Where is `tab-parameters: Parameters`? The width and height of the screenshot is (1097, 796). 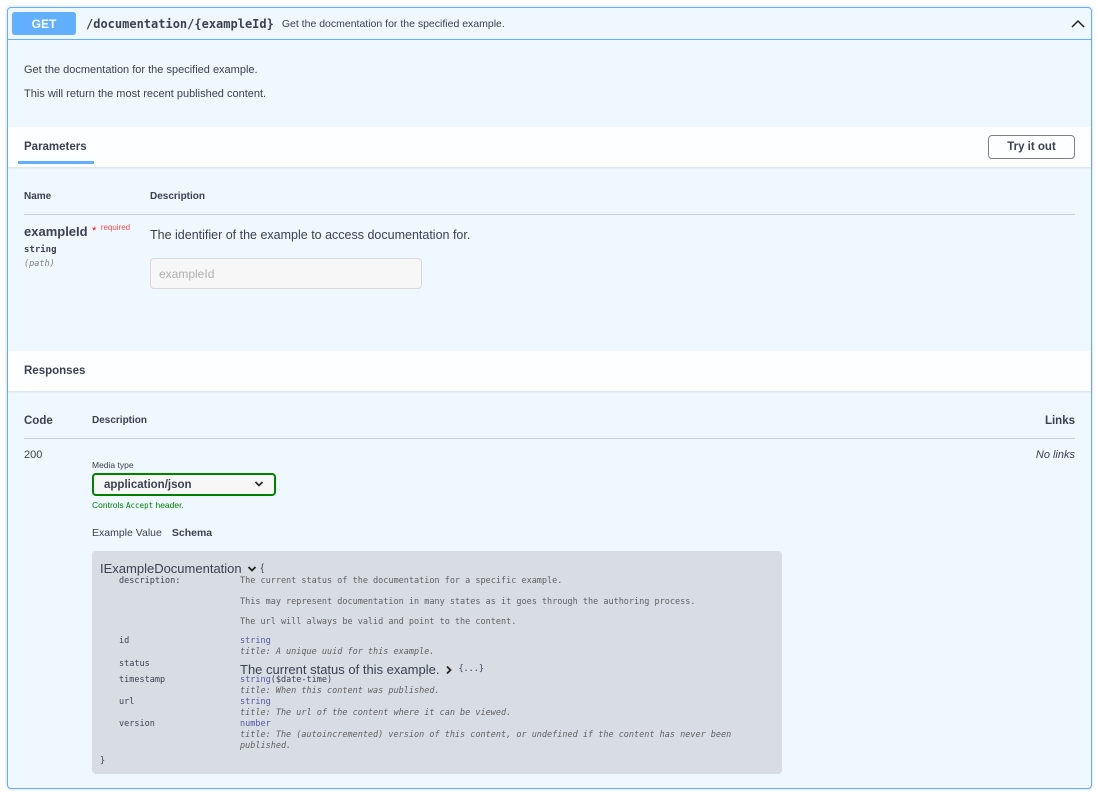 tab-parameters: Parameters is located at coordinates (56, 147).